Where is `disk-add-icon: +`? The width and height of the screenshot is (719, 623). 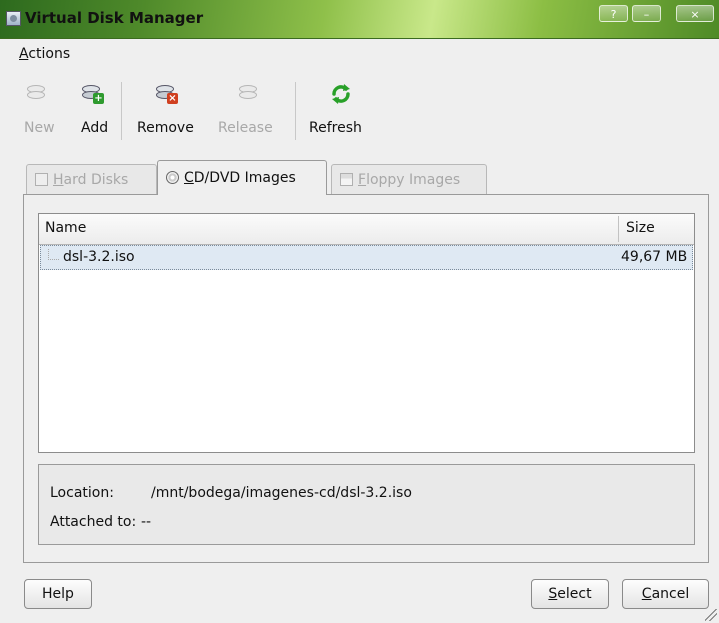 disk-add-icon: + is located at coordinates (93, 94).